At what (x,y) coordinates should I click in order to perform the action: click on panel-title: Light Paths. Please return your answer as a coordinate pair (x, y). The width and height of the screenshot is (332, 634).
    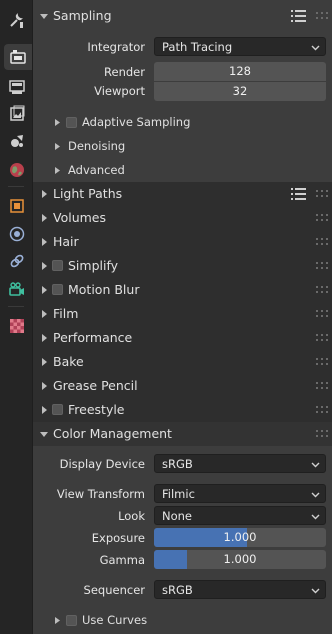
    Looking at the image, I should click on (88, 193).